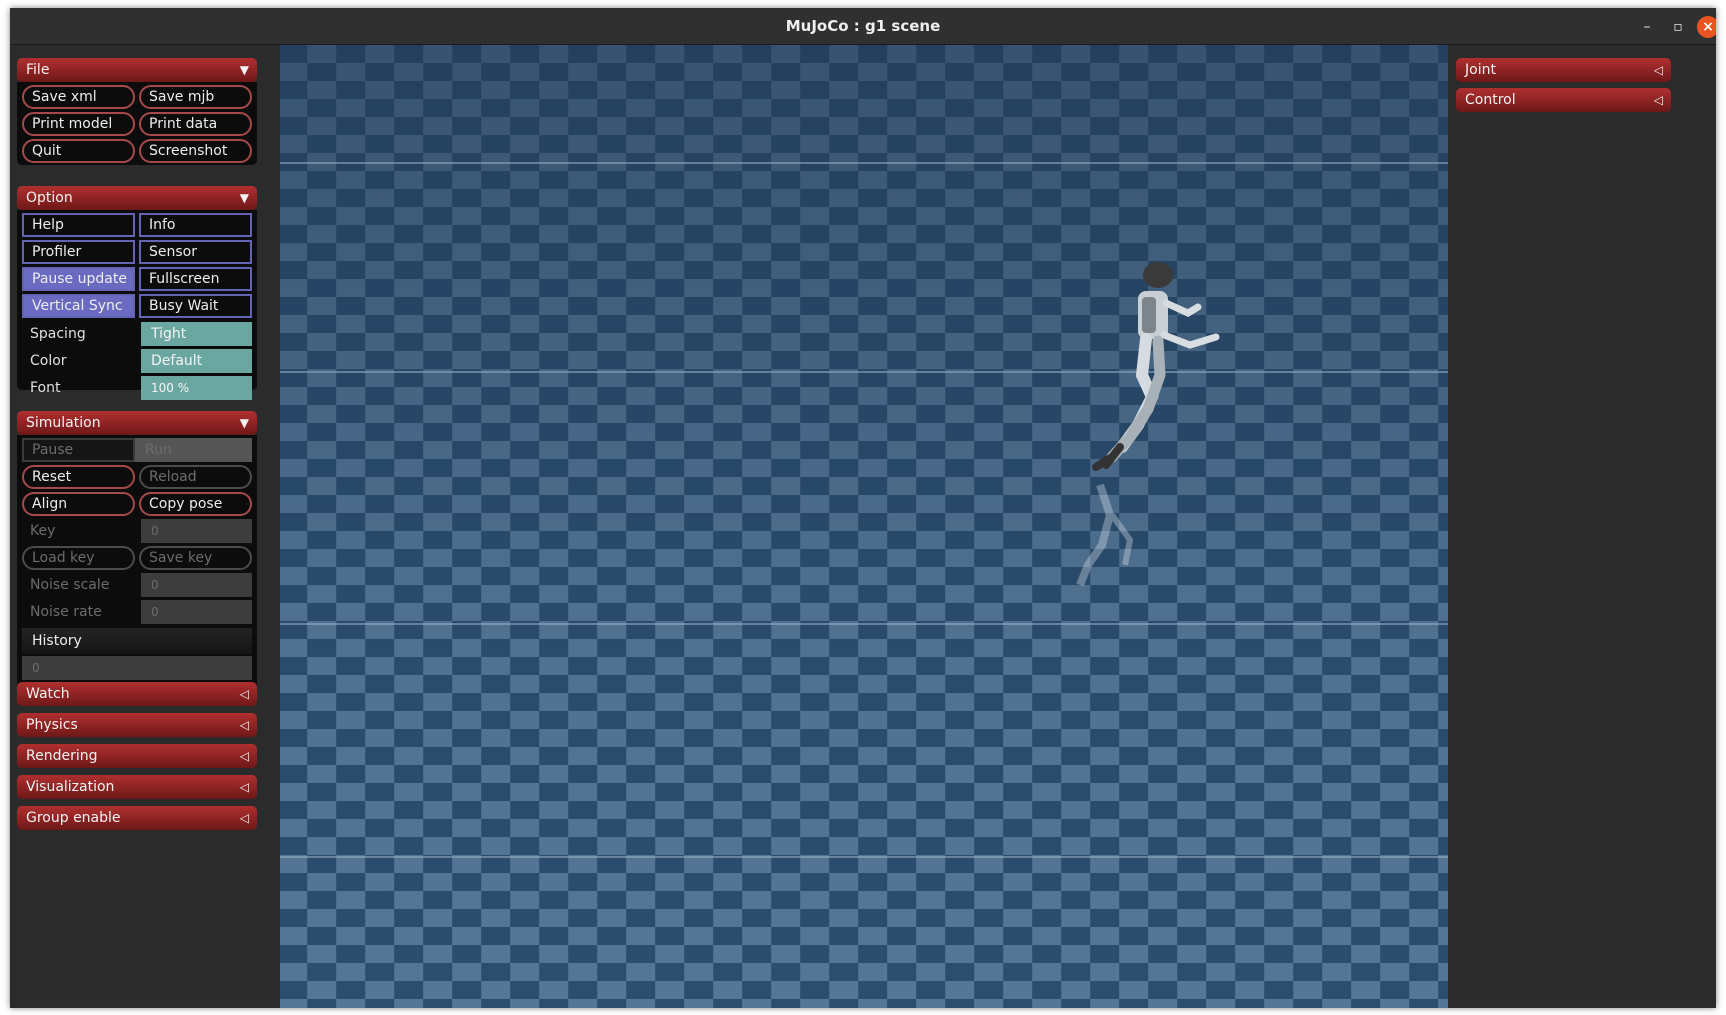 This screenshot has height=1015, width=1726. Describe the element at coordinates (52, 725) in the screenshot. I see `physics-header-label: Physics` at that location.